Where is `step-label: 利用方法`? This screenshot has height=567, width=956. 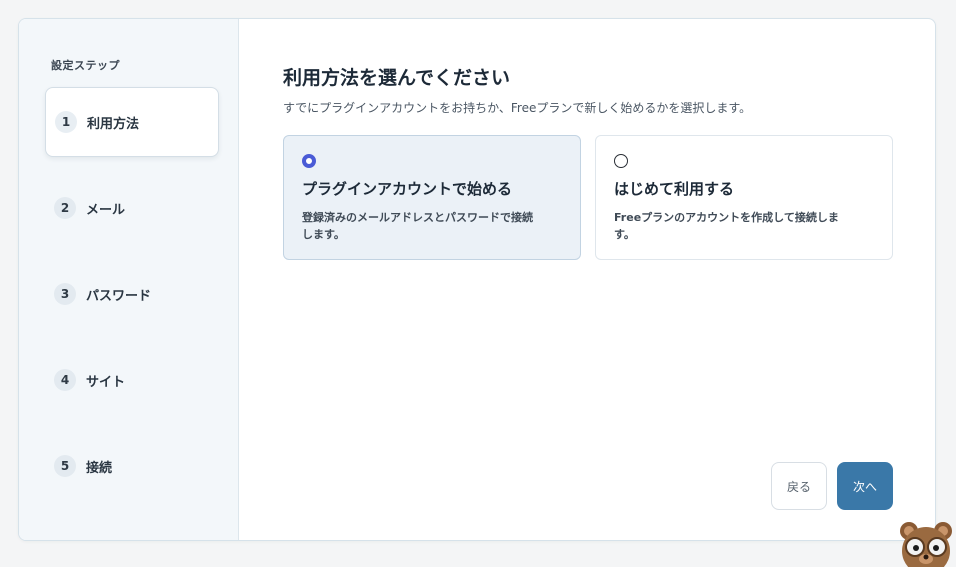
step-label: 利用方法 is located at coordinates (113, 124).